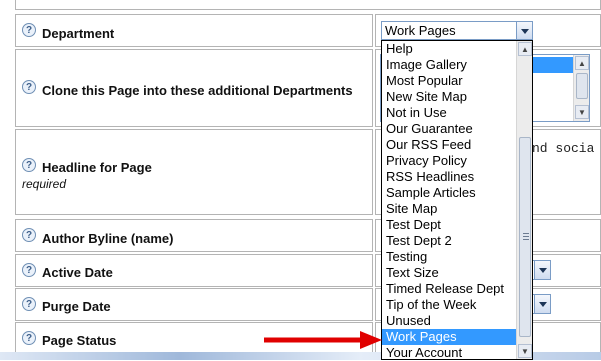  Describe the element at coordinates (97, 167) in the screenshot. I see `field-label-headline: Headline for Page` at that location.